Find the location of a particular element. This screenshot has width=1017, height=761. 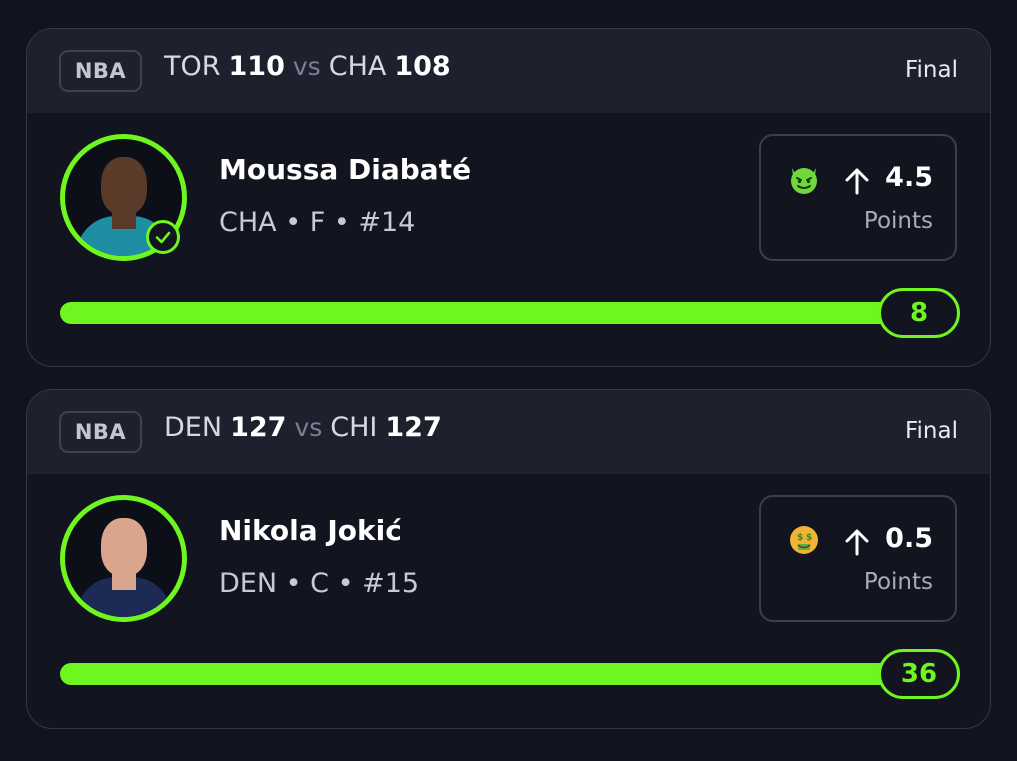

money-mouth-face-icon: $ $ is located at coordinates (804, 540).